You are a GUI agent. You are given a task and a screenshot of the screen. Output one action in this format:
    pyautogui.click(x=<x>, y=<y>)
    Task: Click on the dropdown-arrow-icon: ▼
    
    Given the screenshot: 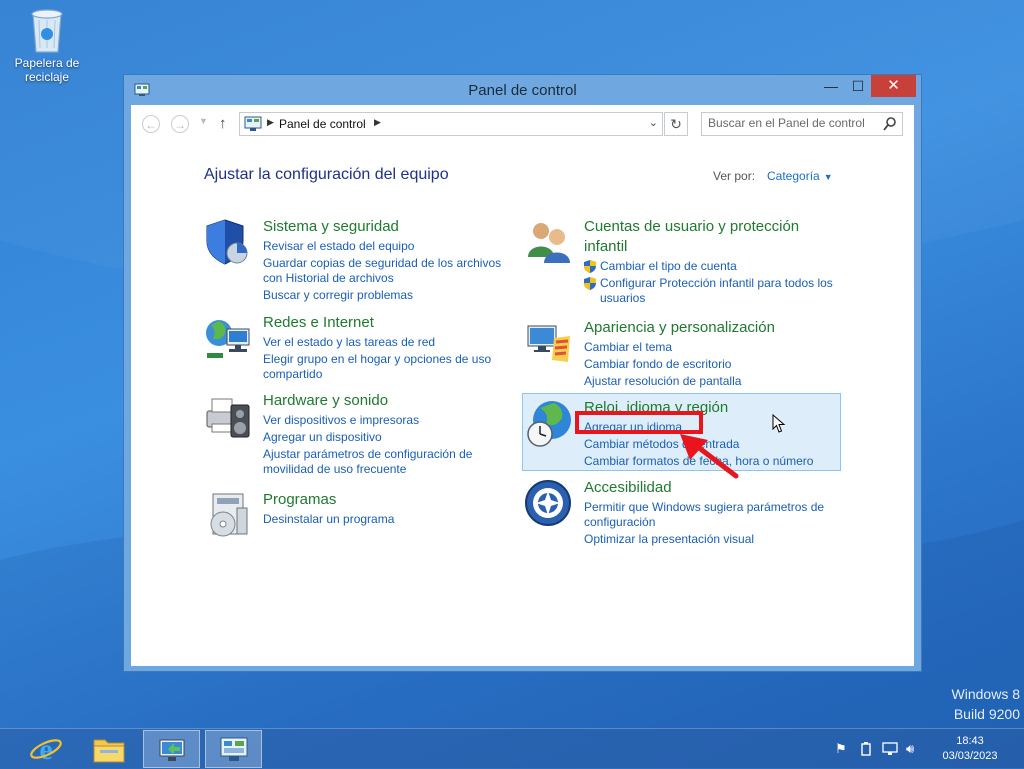 What is the action you would take?
    pyautogui.click(x=828, y=177)
    